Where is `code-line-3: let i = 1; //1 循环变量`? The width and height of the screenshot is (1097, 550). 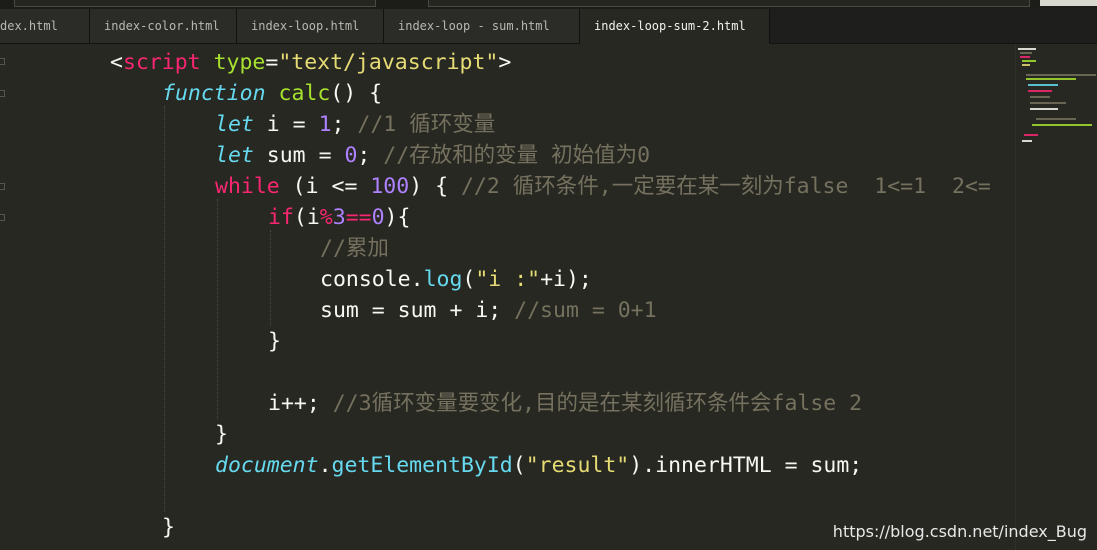 code-line-3: let i = 1; //1 循环变量 is located at coordinates (355, 124).